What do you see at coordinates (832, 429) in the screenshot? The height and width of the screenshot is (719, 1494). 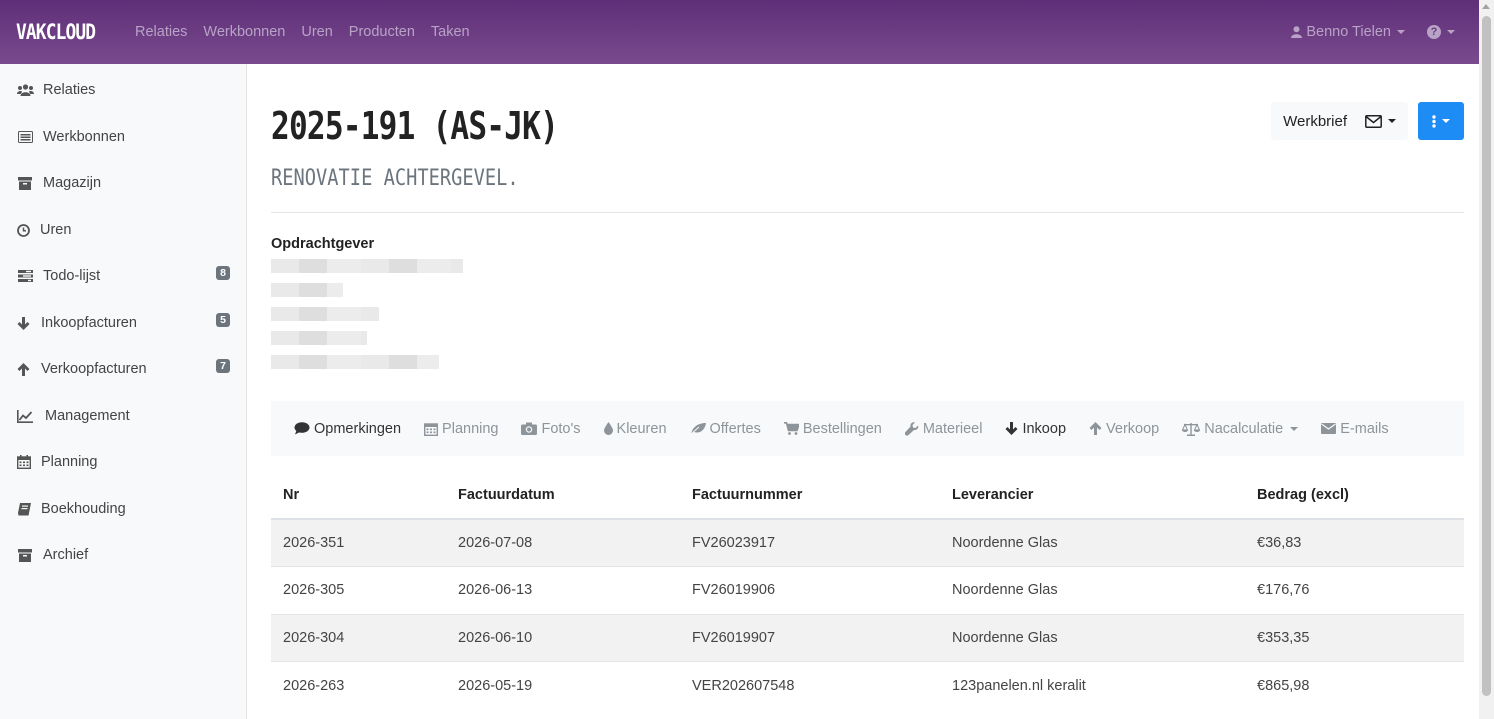 I see `tab-bestellingen: Bestellingen` at bounding box center [832, 429].